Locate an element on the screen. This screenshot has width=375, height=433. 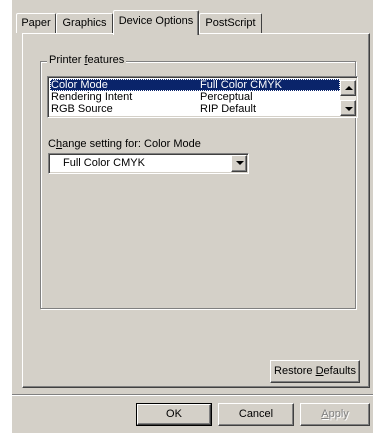
list-item: RGB Source RIP Default is located at coordinates (195, 109).